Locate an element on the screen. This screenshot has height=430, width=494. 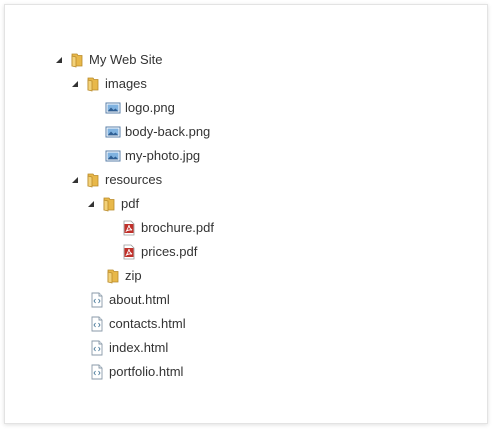
tree-node-portfolio-html: portfolio.html is located at coordinates (128, 372).